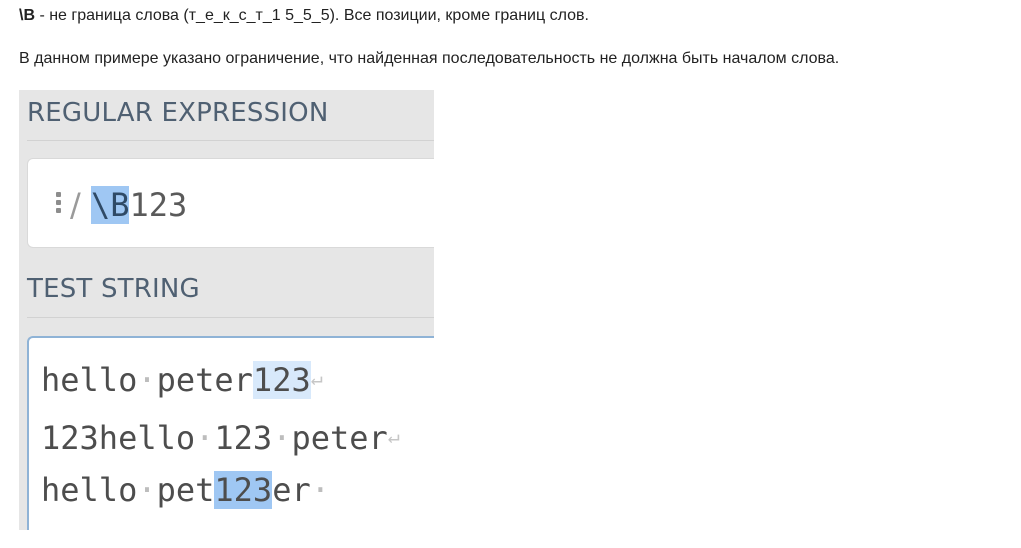  What do you see at coordinates (230, 203) in the screenshot?
I see `regex-input: / \B123` at bounding box center [230, 203].